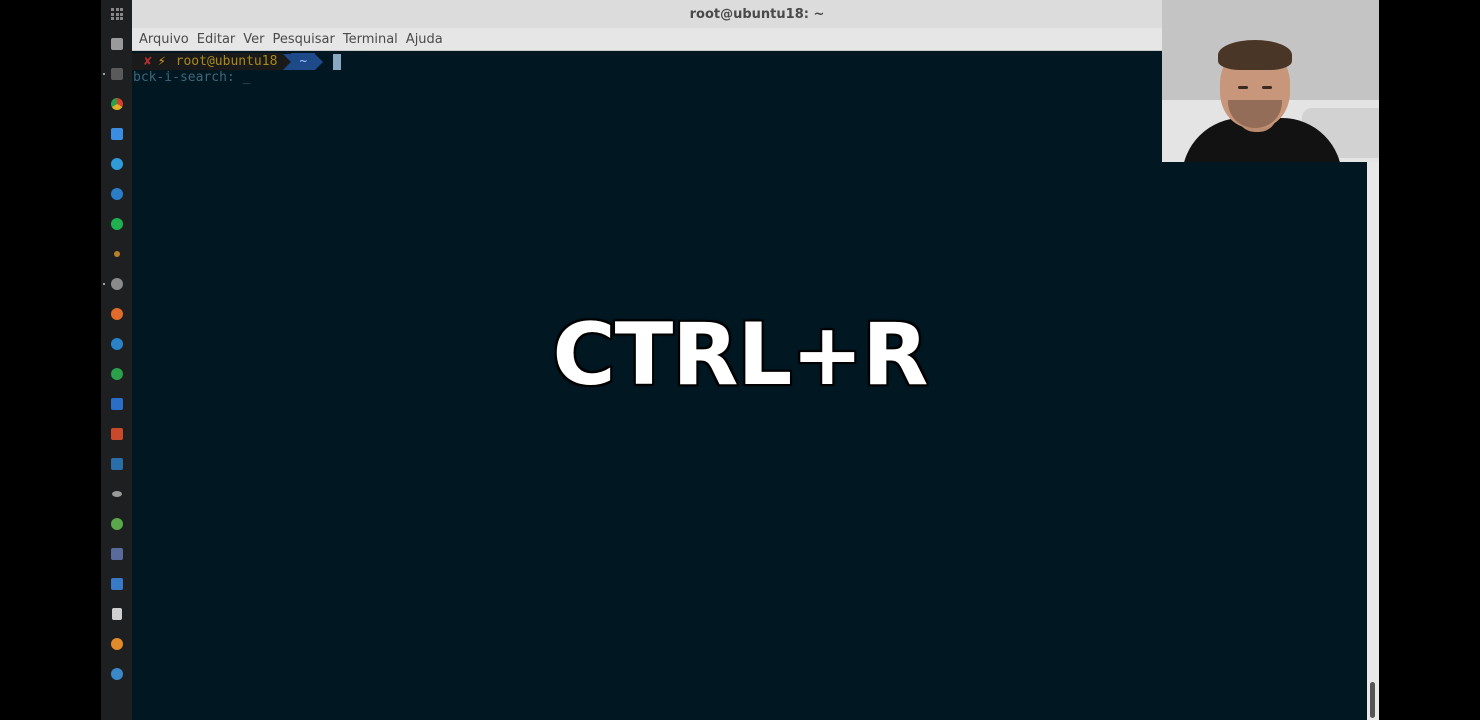  I want to click on ubuntu-dock, so click(116, 360).